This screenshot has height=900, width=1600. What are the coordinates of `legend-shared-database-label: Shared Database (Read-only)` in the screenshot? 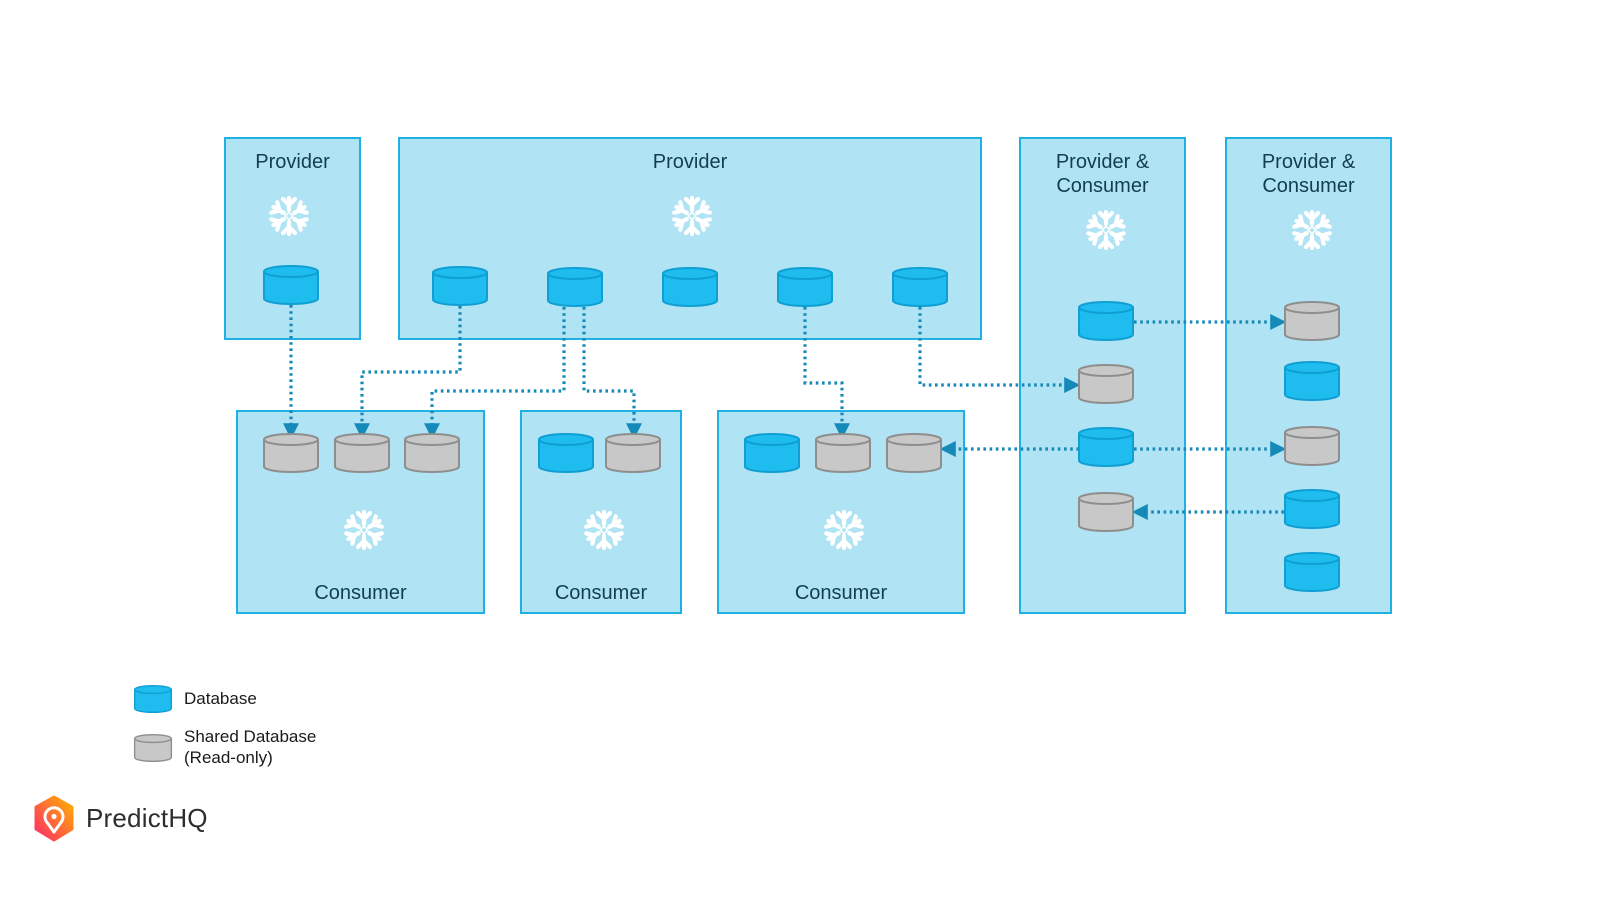 It's located at (250, 747).